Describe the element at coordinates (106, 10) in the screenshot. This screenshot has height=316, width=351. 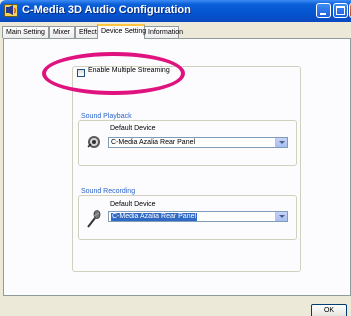
I see `window-title: C-Media 3D Audio Configuration` at that location.